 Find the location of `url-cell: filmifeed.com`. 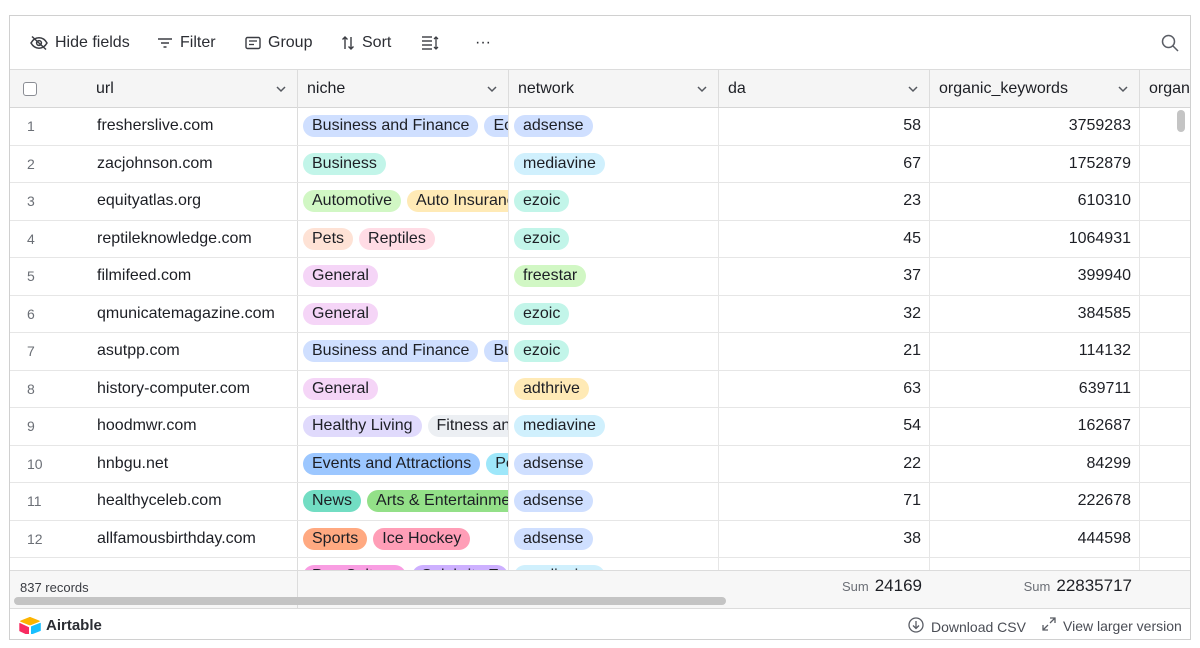

url-cell: filmifeed.com is located at coordinates (192, 276).